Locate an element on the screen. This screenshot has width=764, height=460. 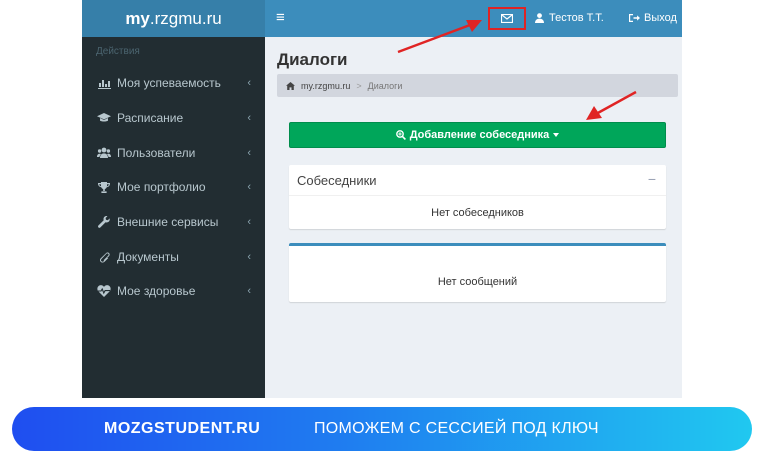
collapse-icon: − is located at coordinates (652, 179).